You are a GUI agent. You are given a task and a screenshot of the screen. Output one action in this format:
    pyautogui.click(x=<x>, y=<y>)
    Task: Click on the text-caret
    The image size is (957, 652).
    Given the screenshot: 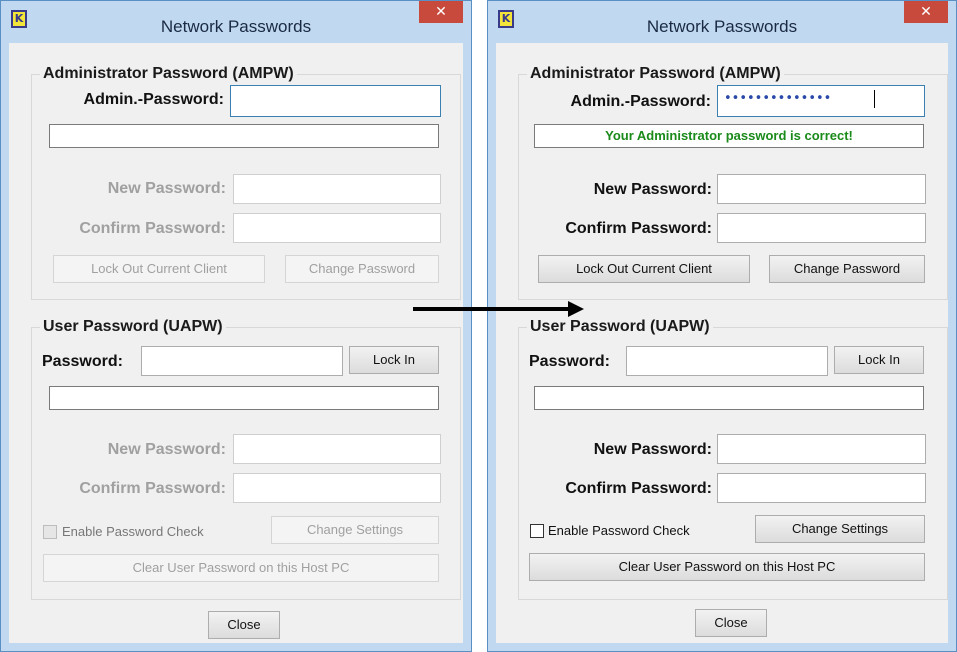 What is the action you would take?
    pyautogui.click(x=874, y=99)
    